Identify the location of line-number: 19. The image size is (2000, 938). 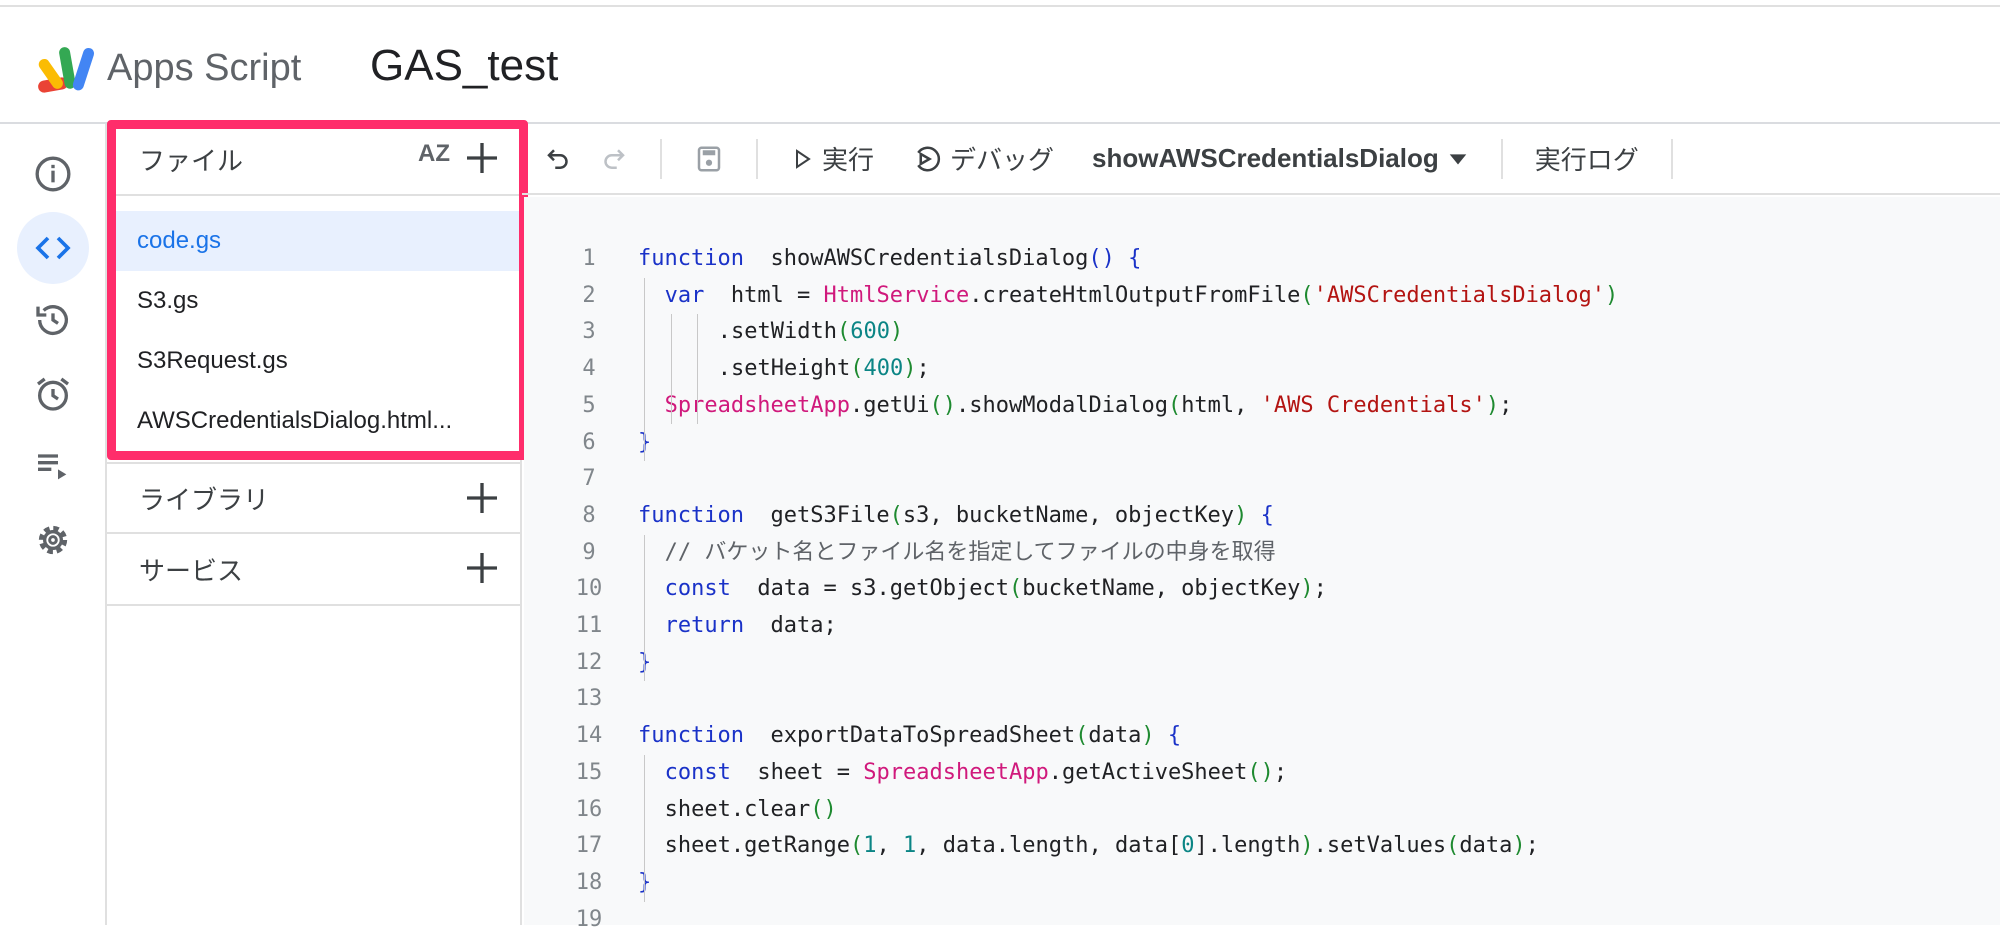
(589, 919).